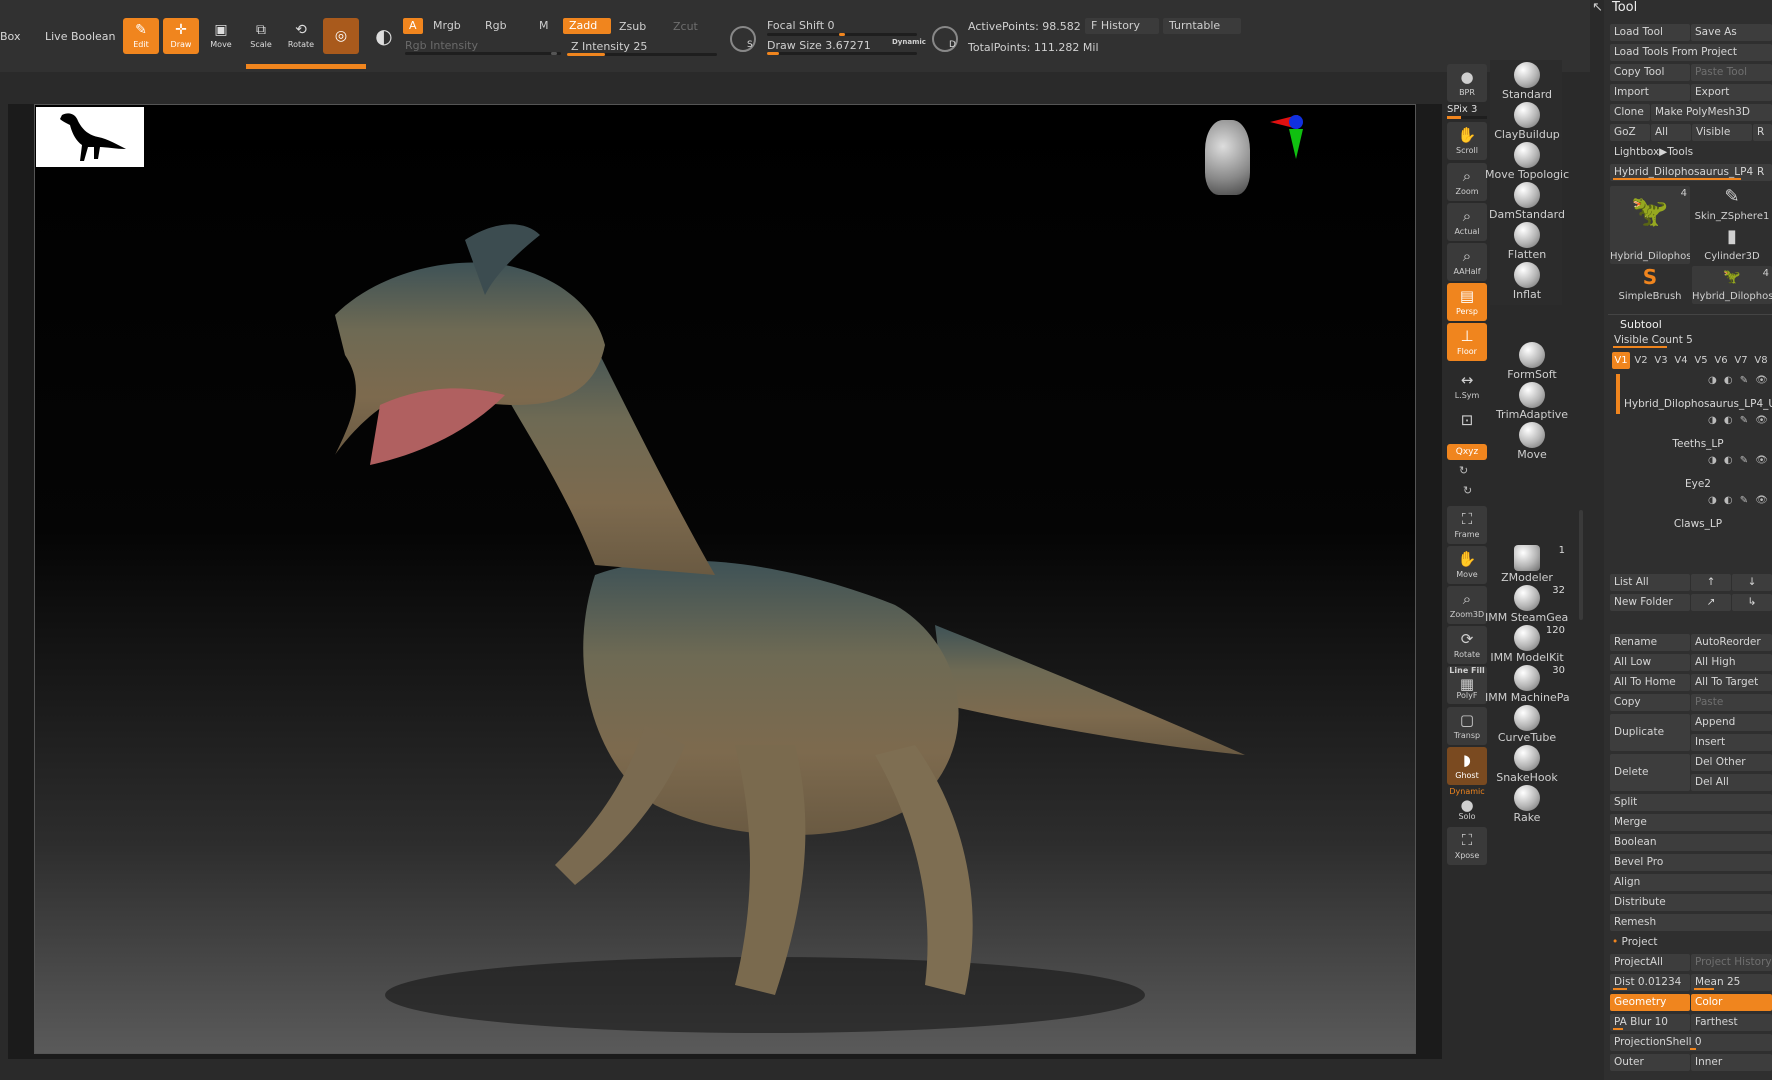  I want to click on a-channel-button: A, so click(413, 26).